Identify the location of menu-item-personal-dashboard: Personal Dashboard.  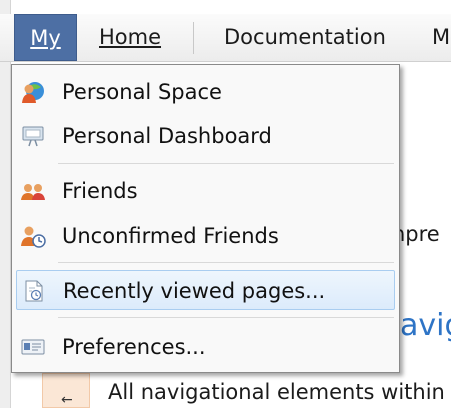
(205, 136).